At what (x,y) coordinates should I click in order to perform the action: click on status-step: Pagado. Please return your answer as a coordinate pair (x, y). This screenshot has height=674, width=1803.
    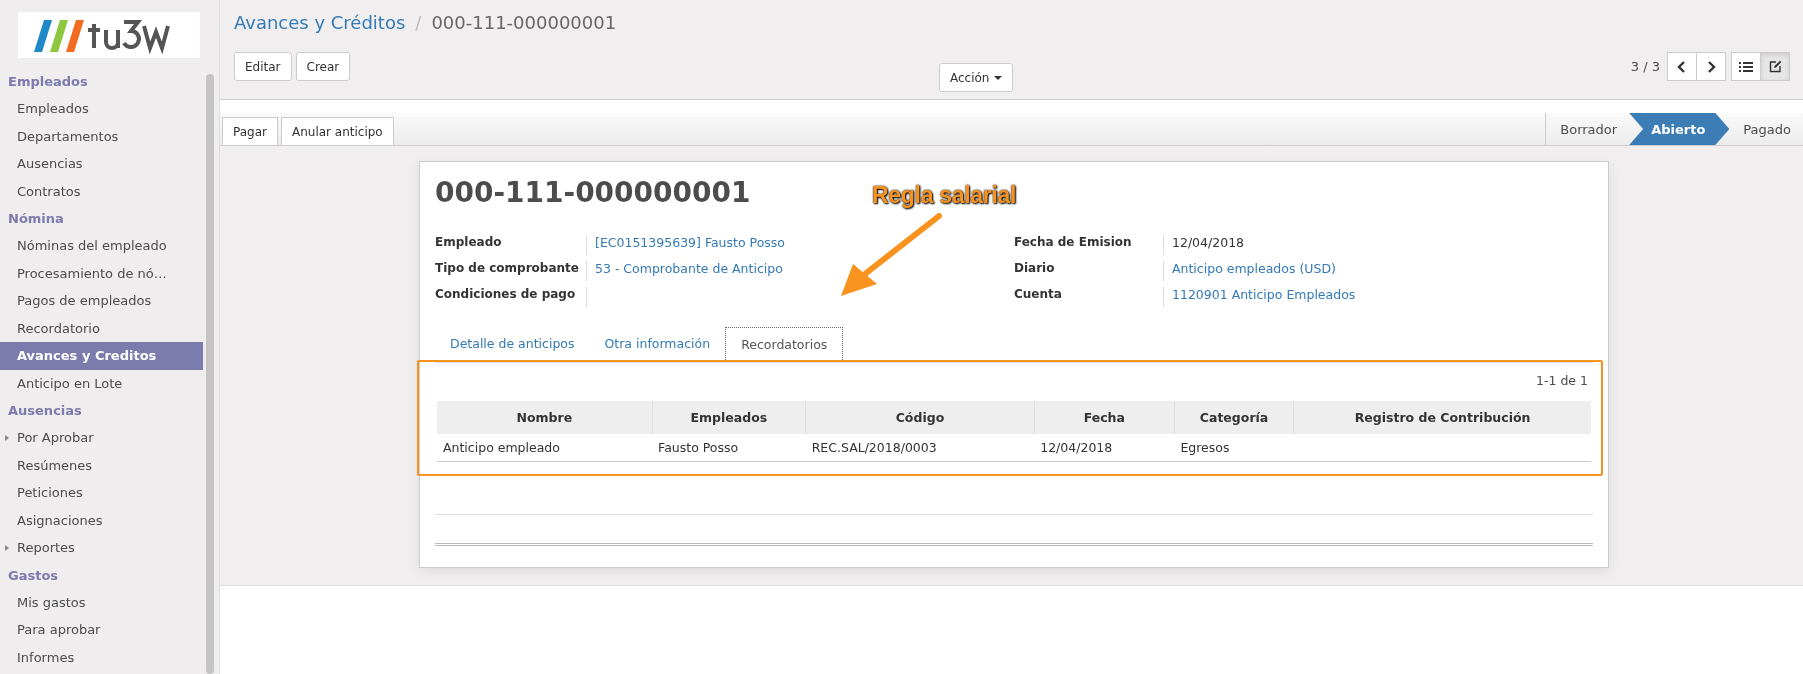
    Looking at the image, I should click on (1766, 129).